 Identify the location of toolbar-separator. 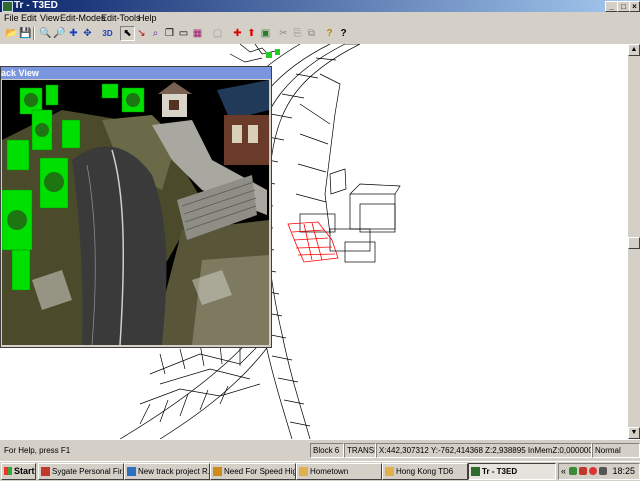
(34, 33).